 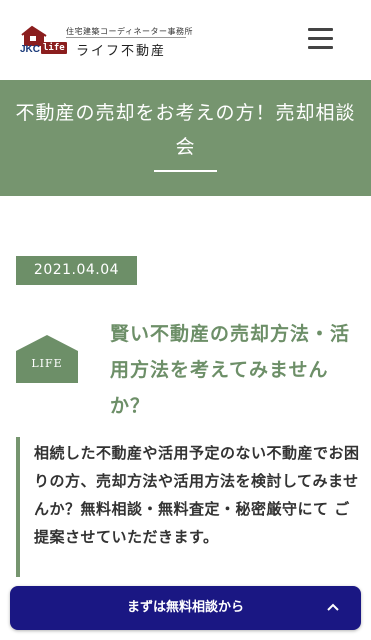 What do you see at coordinates (47, 363) in the screenshot?
I see `life-icon-label: LIFE` at bounding box center [47, 363].